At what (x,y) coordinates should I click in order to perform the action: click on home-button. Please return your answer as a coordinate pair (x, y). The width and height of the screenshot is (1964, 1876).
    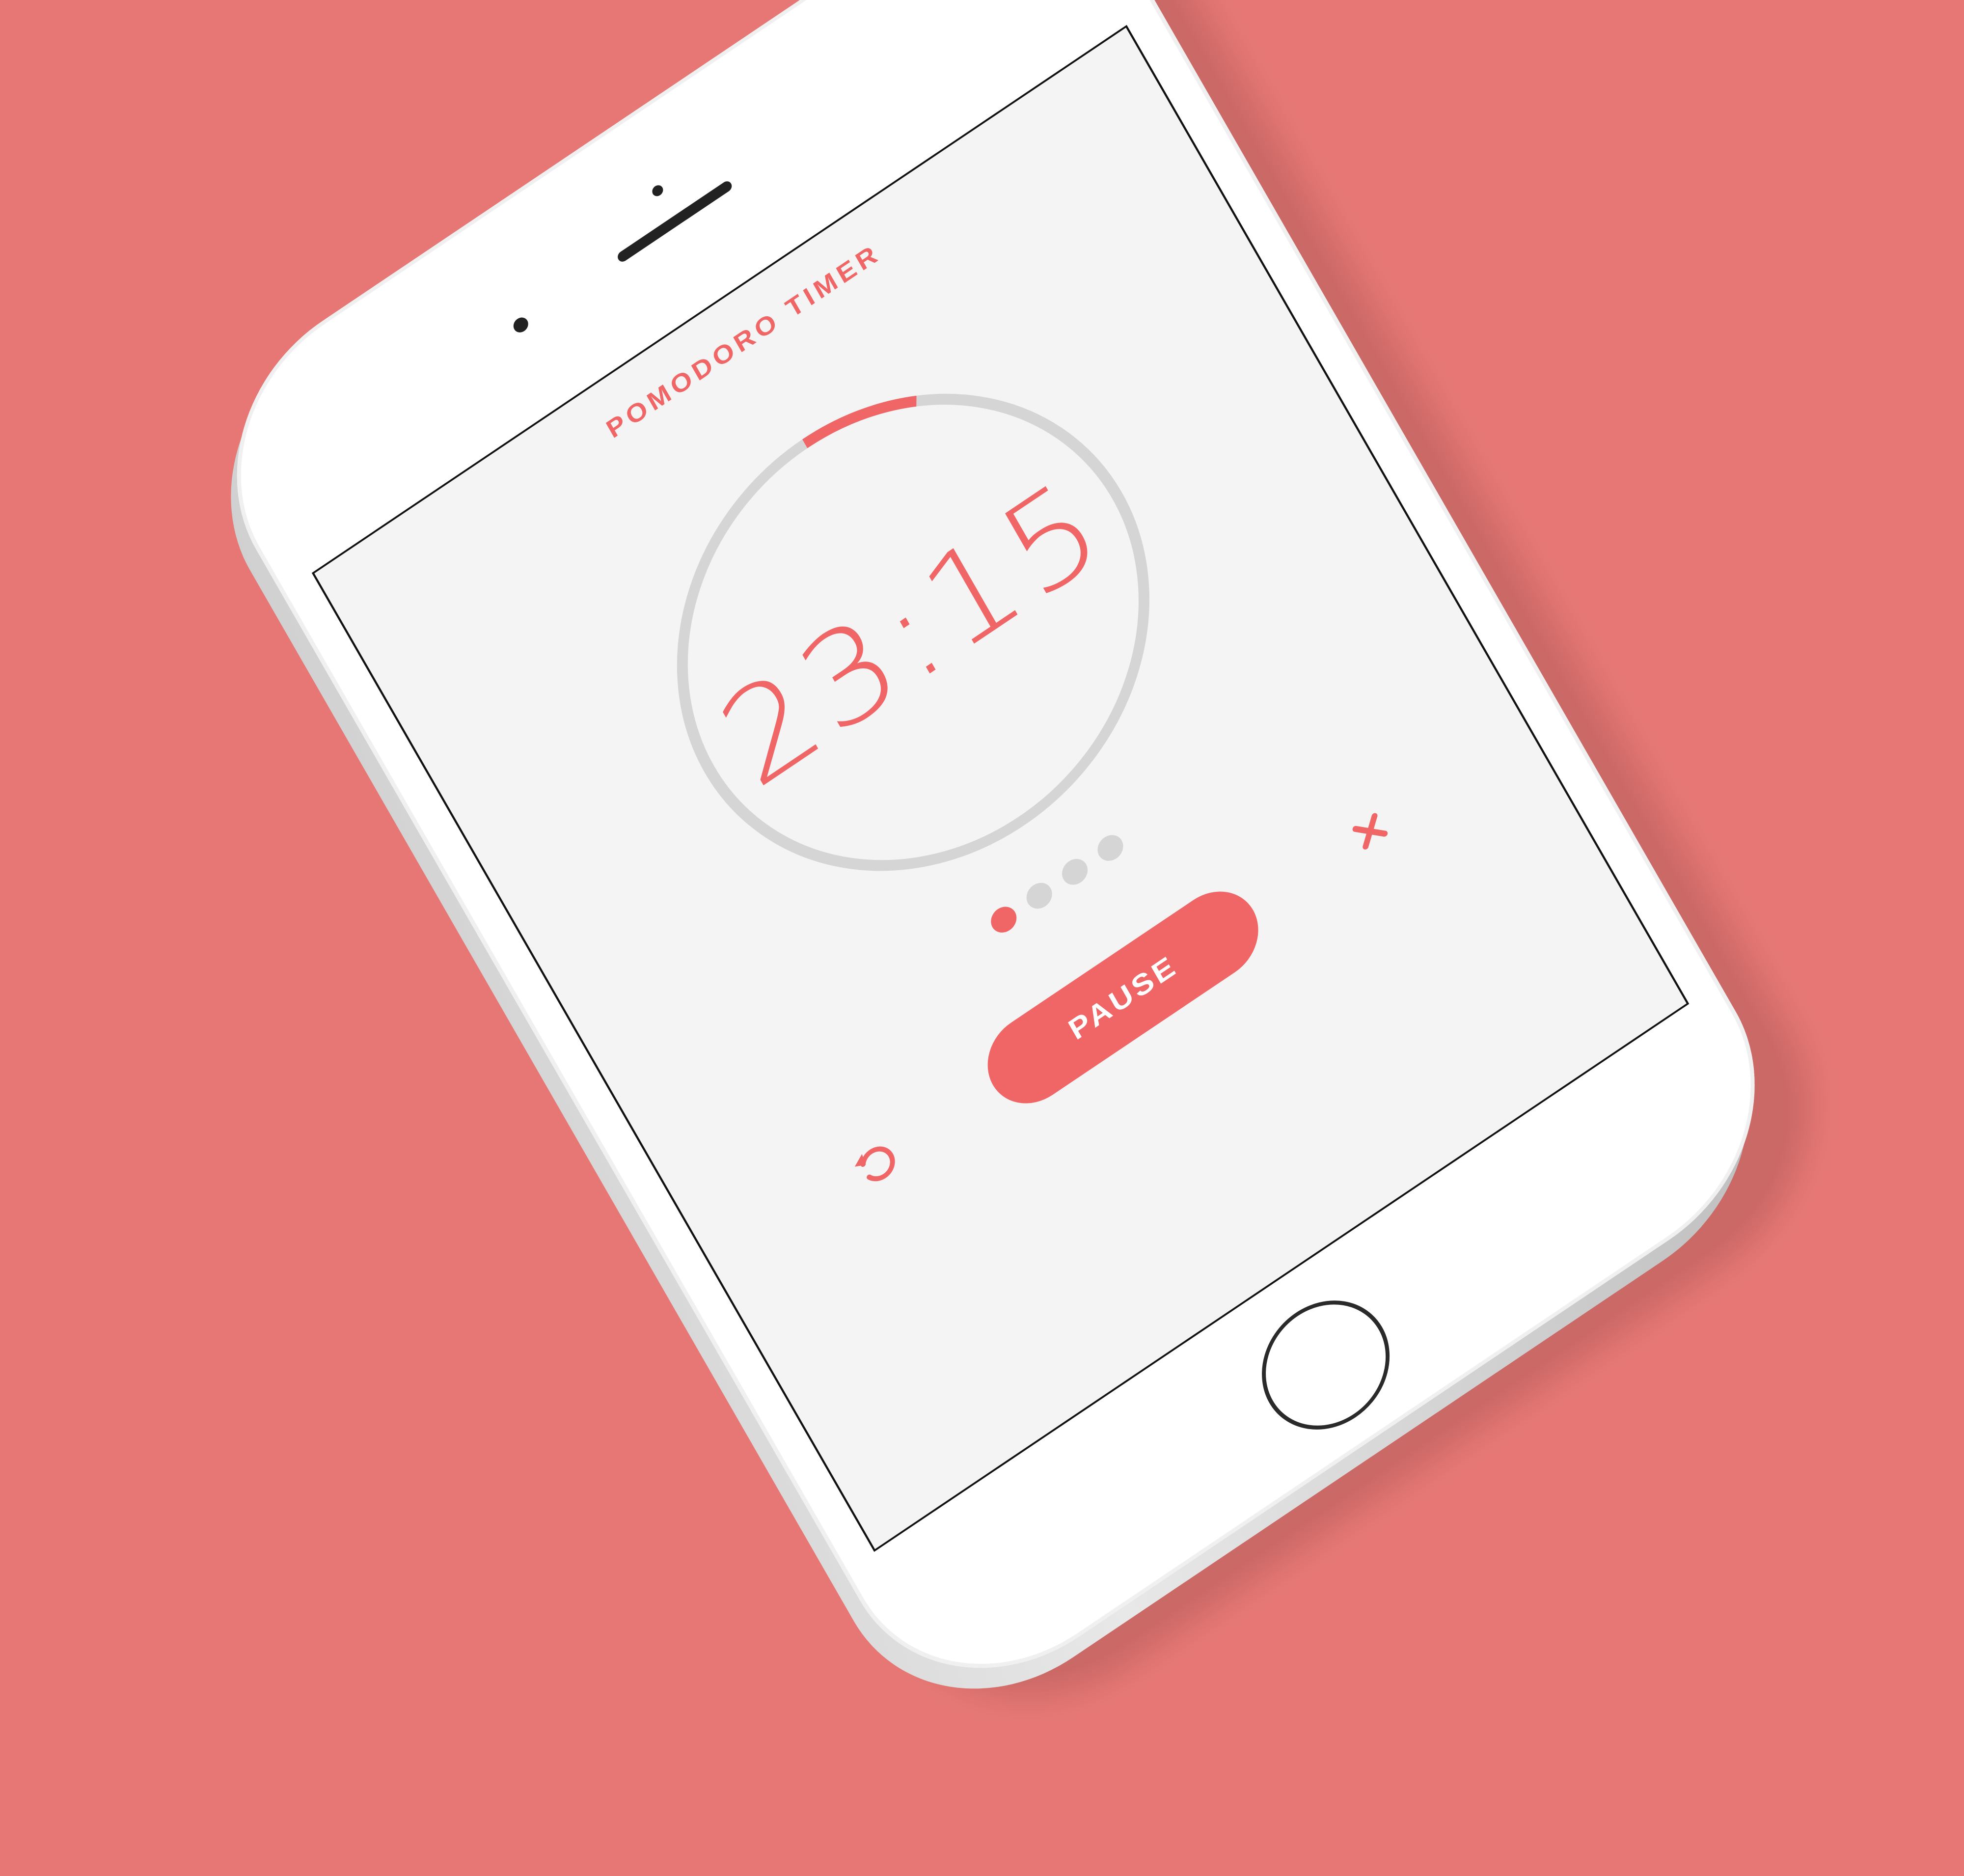
    Looking at the image, I should click on (1325, 1365).